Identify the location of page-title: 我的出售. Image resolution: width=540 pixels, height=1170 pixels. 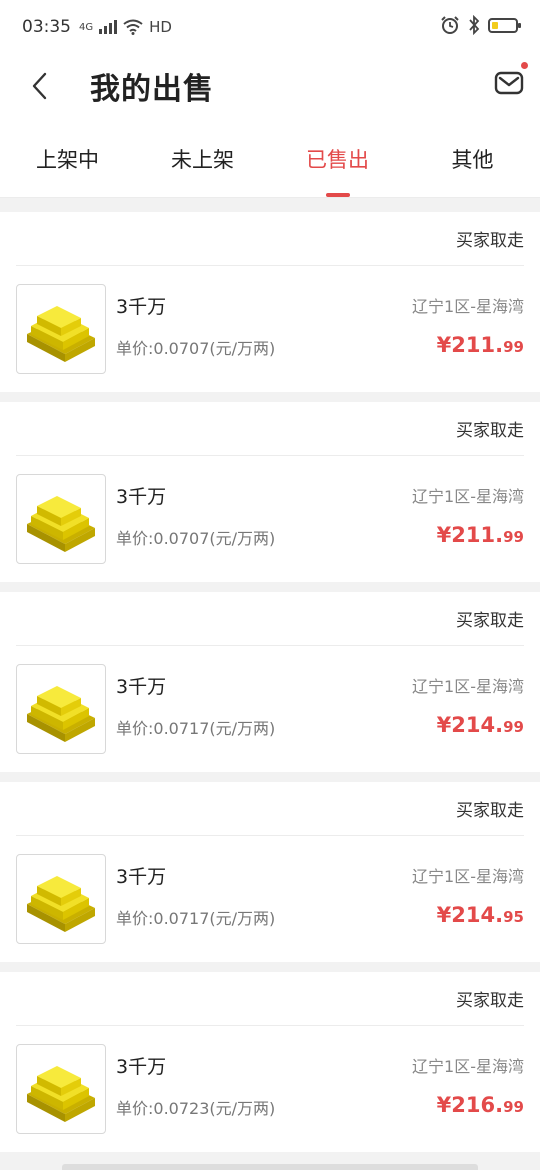
(152, 89).